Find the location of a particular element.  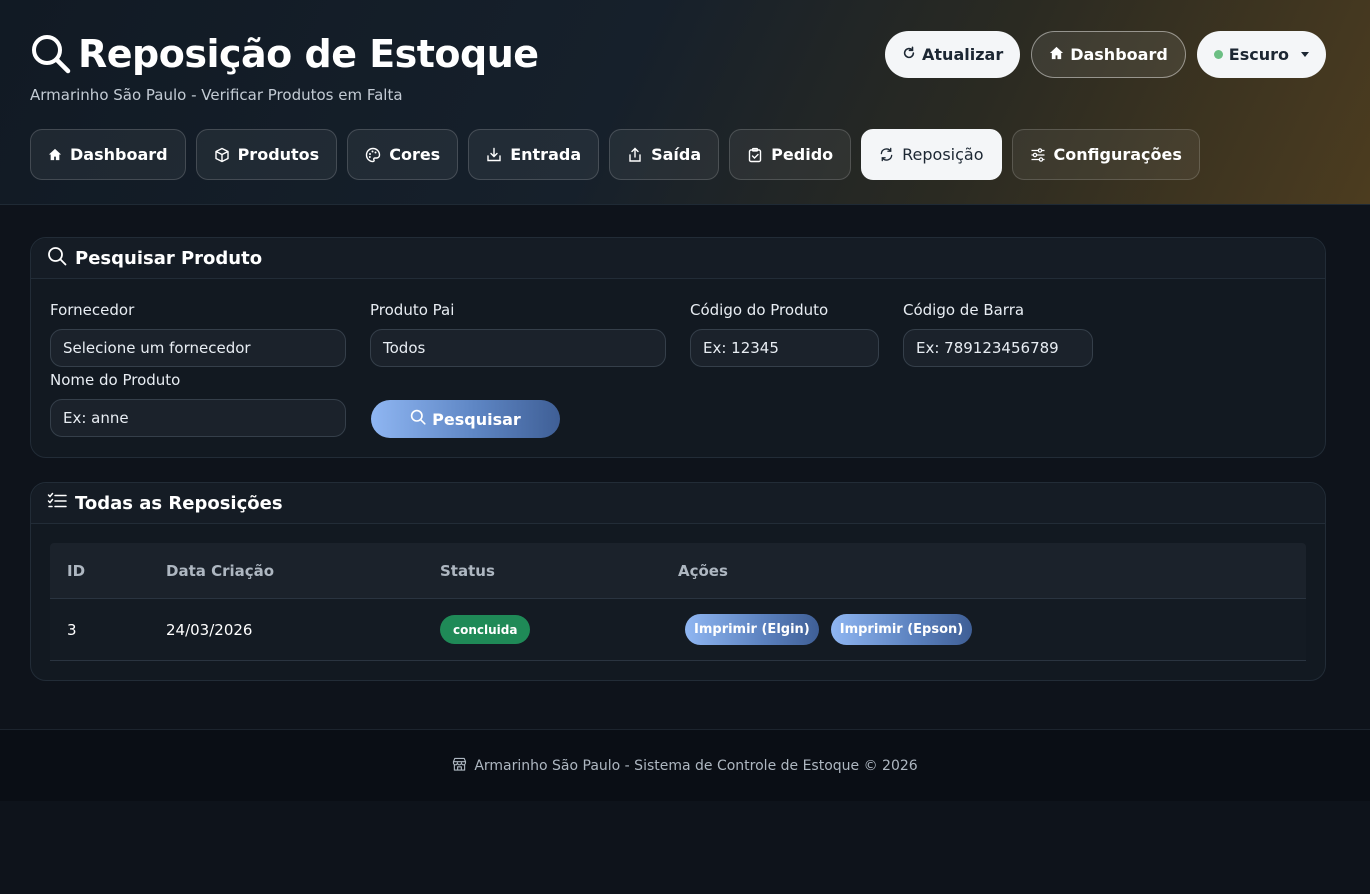

theme-dropdown: Escuro is located at coordinates (1261, 54).